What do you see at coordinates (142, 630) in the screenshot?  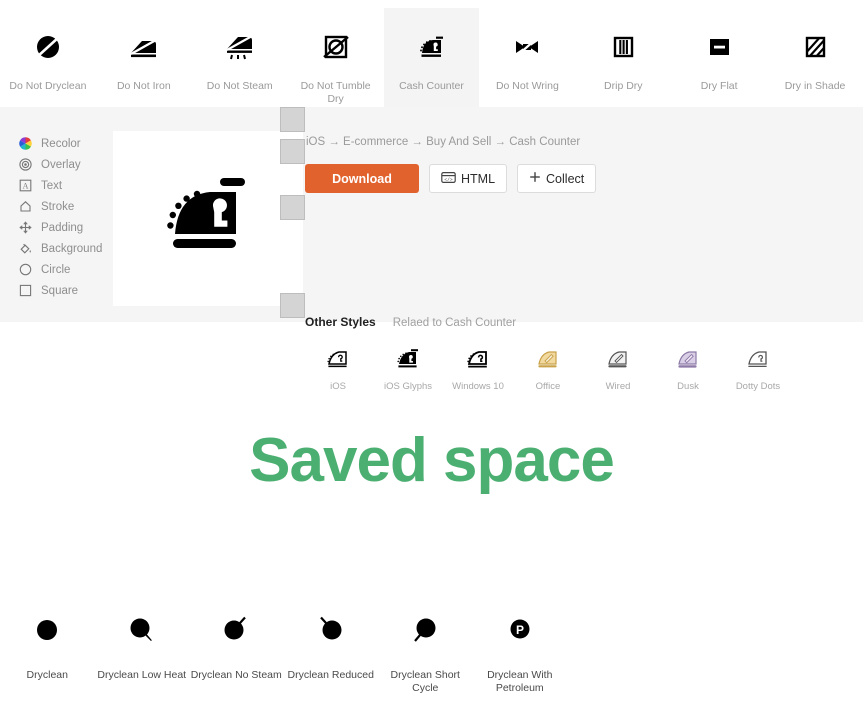 I see `dryclean-low-heat-icon` at bounding box center [142, 630].